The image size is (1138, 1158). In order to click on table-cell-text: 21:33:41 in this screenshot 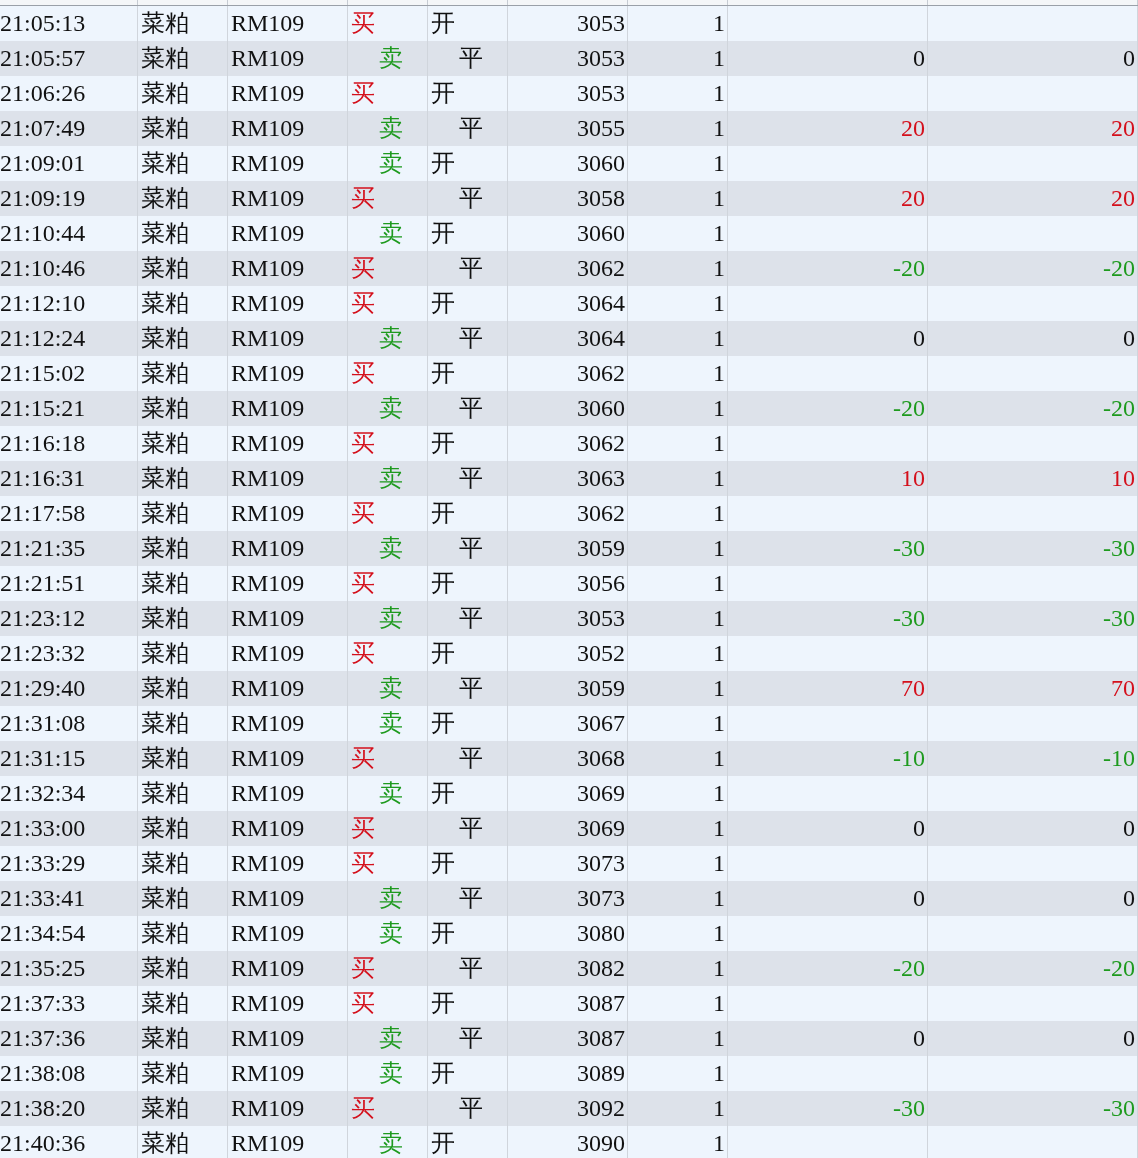, I will do `click(43, 898)`.